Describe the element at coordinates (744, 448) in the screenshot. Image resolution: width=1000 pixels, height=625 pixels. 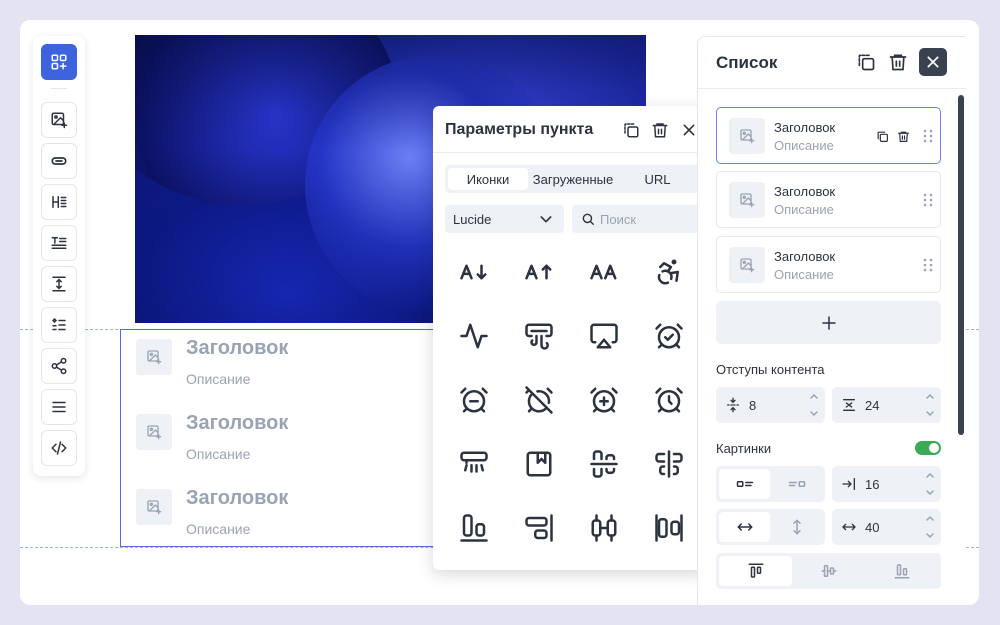
I see `images-label: Картинки` at that location.